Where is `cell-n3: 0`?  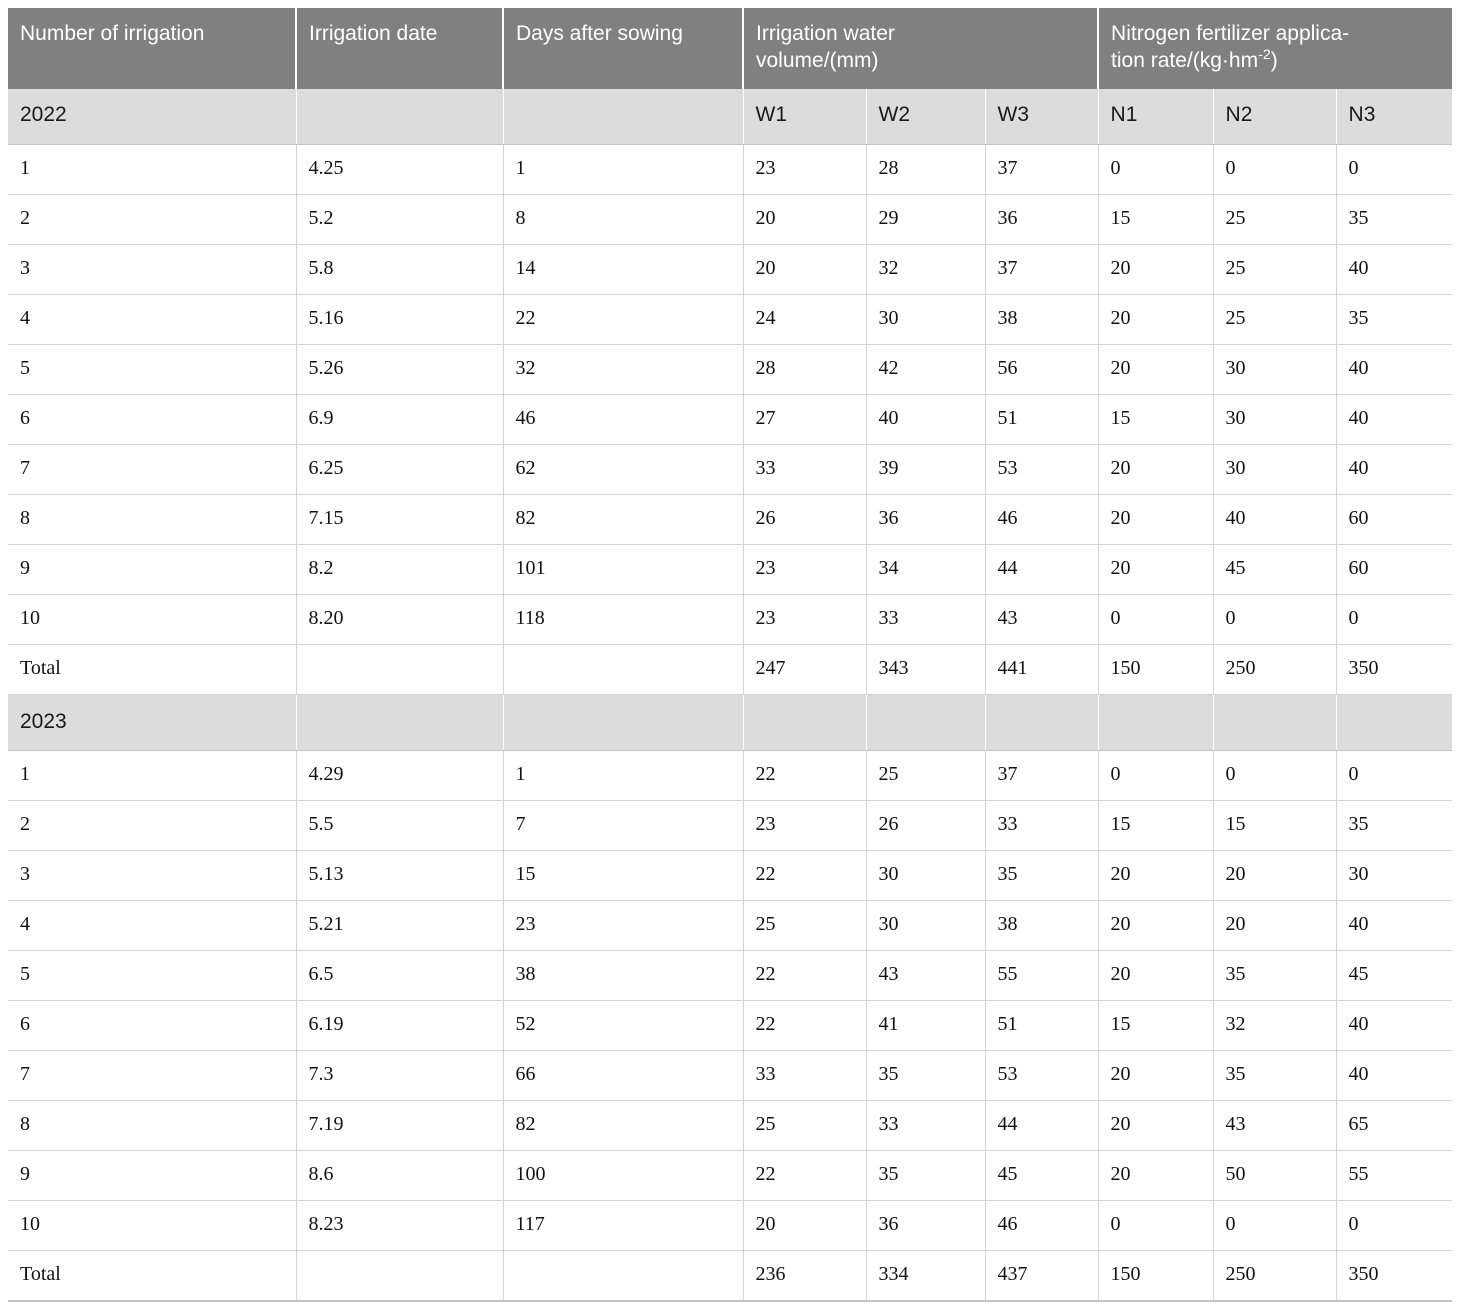
cell-n3: 0 is located at coordinates (1394, 170).